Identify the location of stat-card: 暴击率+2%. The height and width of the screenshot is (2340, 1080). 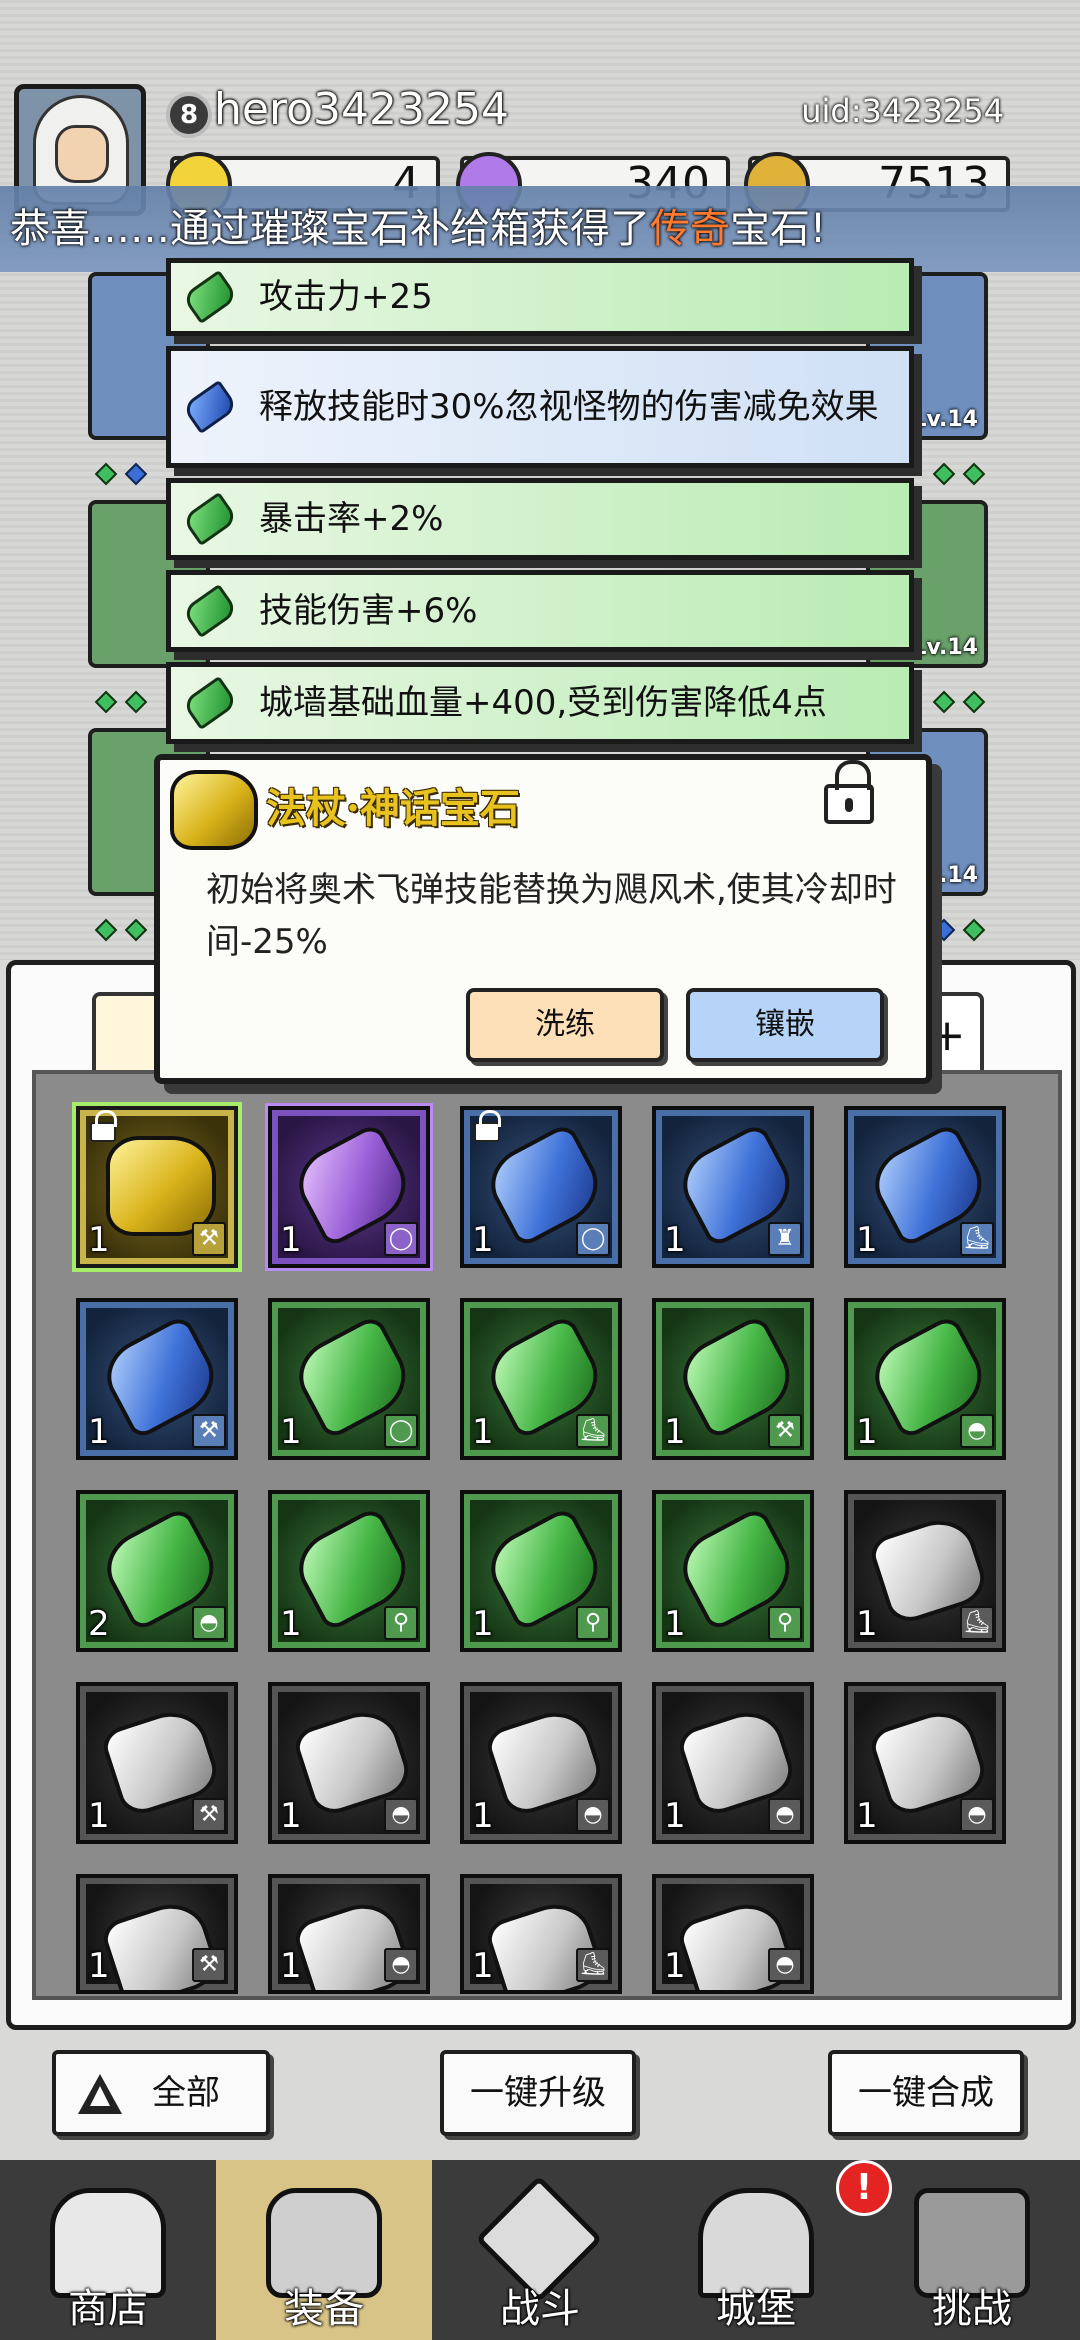
(540, 519).